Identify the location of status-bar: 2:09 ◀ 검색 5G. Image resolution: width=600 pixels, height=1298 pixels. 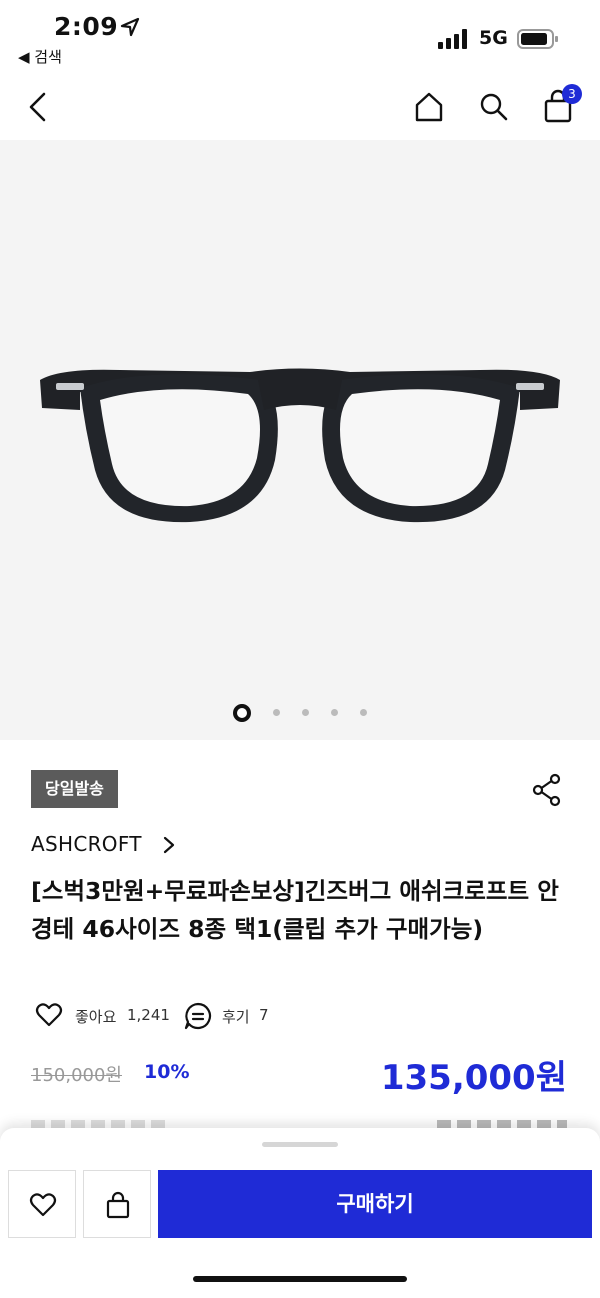
(300, 37).